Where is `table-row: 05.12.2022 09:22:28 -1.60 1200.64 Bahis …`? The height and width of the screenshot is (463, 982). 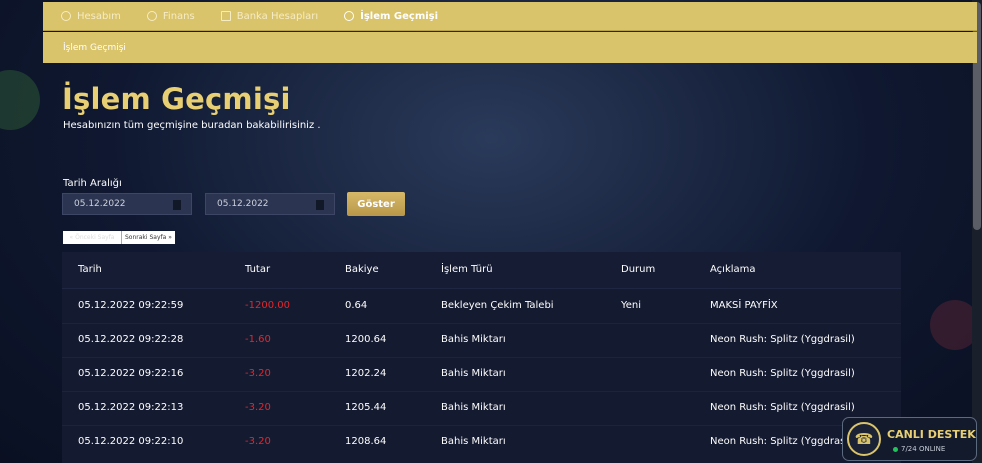
table-row: 05.12.2022 09:22:28 -1.60 1200.64 Bahis … is located at coordinates (481, 340).